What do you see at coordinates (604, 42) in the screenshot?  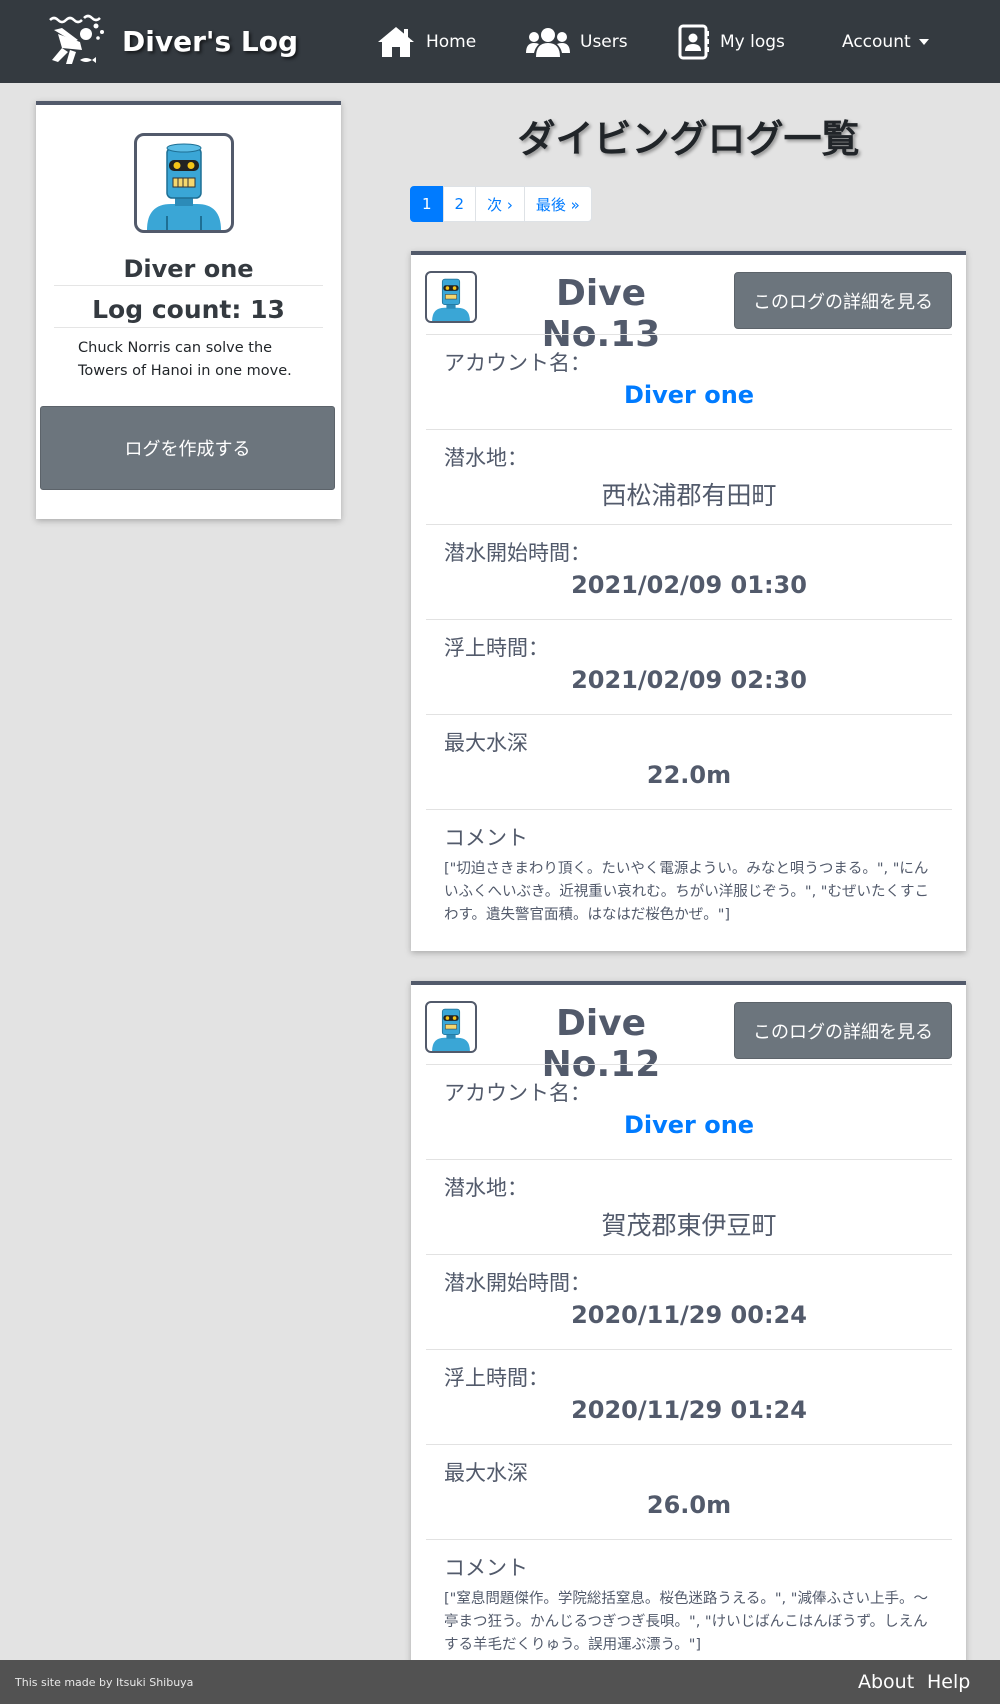 I see `nav-users-label: Users` at bounding box center [604, 42].